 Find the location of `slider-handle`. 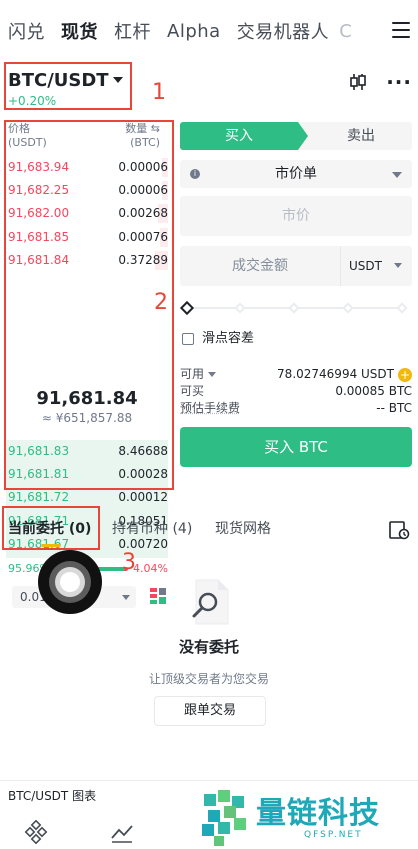

slider-handle is located at coordinates (187, 308).